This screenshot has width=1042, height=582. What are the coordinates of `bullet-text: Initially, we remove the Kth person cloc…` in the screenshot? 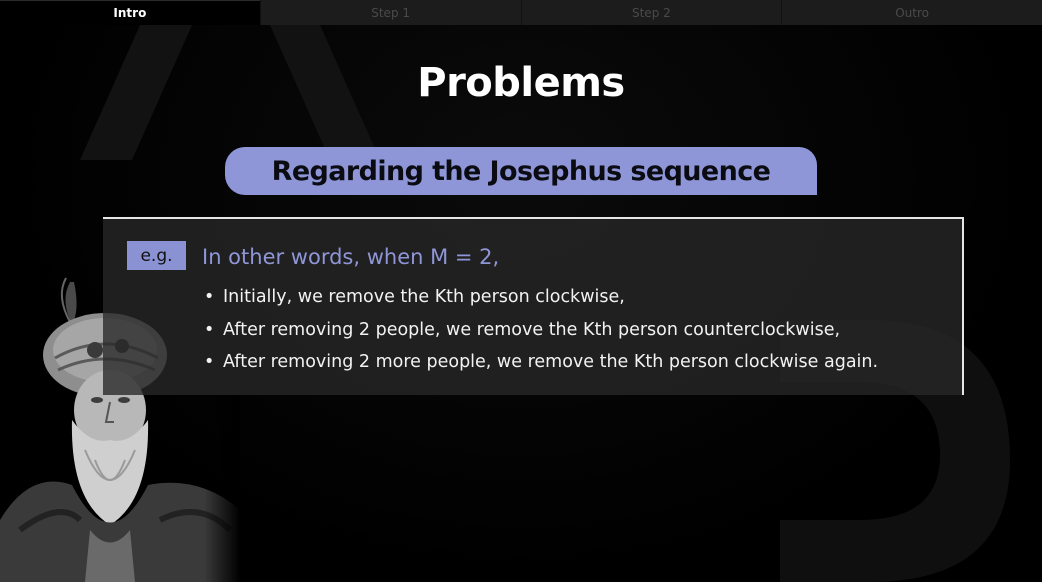 It's located at (424, 297).